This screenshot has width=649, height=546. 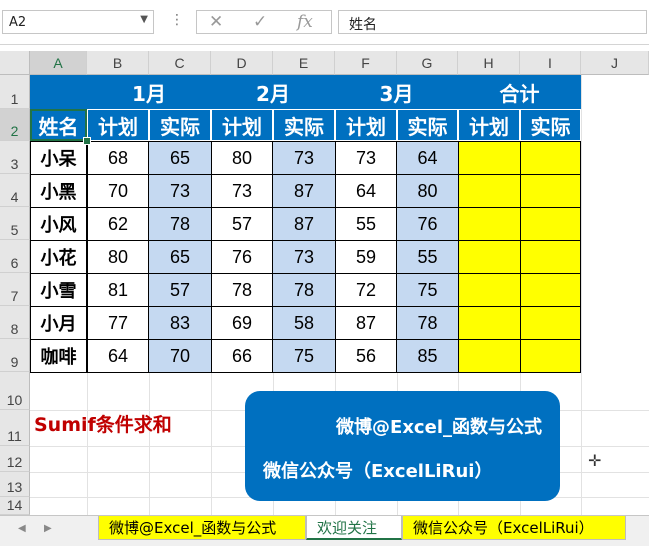 What do you see at coordinates (118, 63) in the screenshot?
I see `column-header-b: B` at bounding box center [118, 63].